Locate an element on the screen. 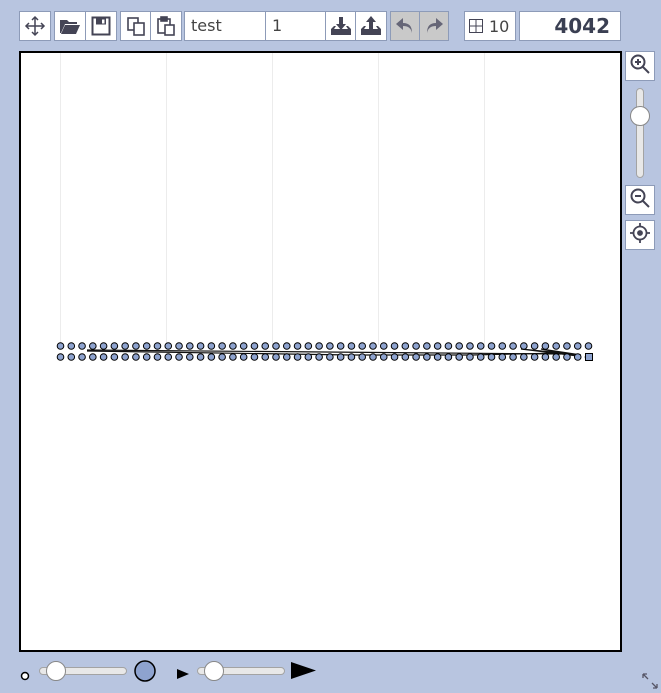  save-button is located at coordinates (101, 26).